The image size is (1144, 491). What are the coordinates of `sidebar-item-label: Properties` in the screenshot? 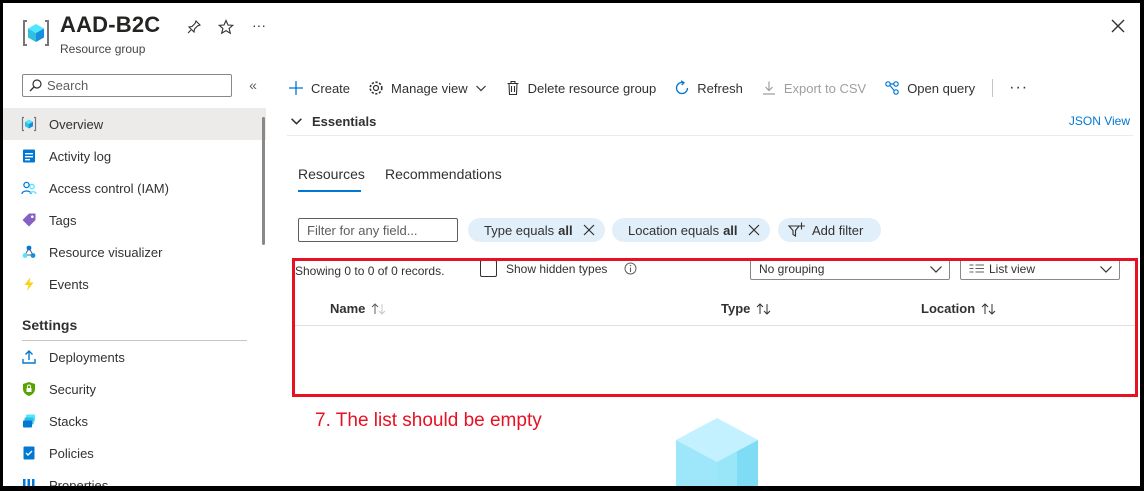 It's located at (79, 482).